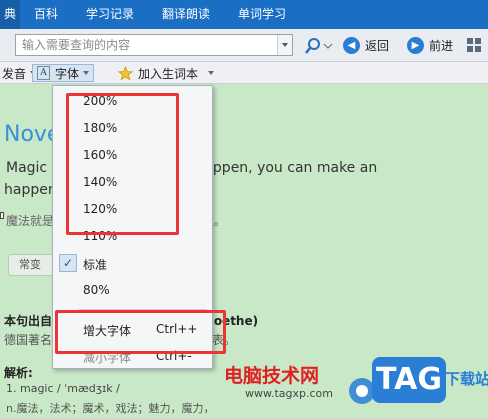  What do you see at coordinates (466, 379) in the screenshot?
I see `watermark-site-name: 下载站` at bounding box center [466, 379].